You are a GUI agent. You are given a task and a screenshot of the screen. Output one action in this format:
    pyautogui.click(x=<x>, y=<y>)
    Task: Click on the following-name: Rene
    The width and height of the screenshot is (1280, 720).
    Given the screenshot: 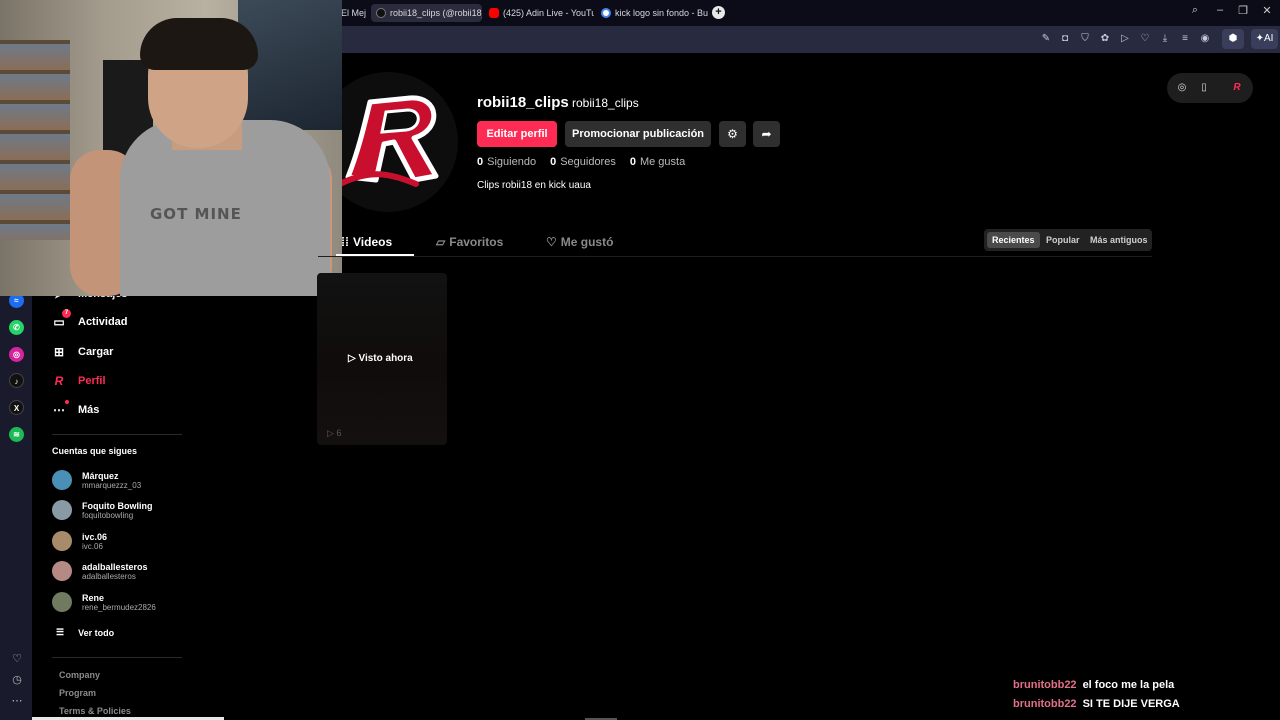 What is the action you would take?
    pyautogui.click(x=93, y=597)
    